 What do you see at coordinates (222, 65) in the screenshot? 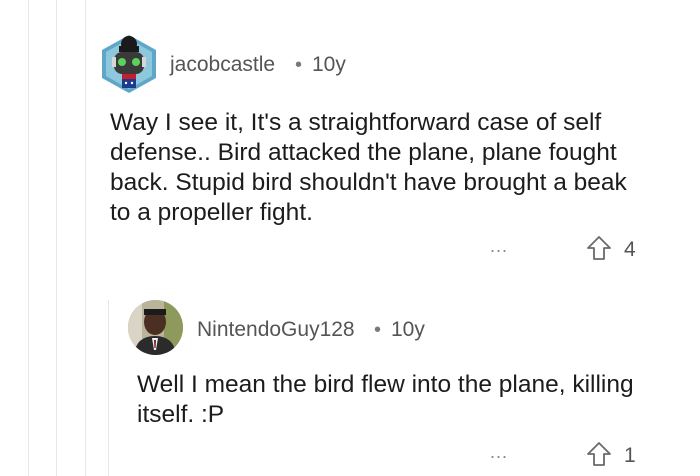
I see `username: jacobcastle` at bounding box center [222, 65].